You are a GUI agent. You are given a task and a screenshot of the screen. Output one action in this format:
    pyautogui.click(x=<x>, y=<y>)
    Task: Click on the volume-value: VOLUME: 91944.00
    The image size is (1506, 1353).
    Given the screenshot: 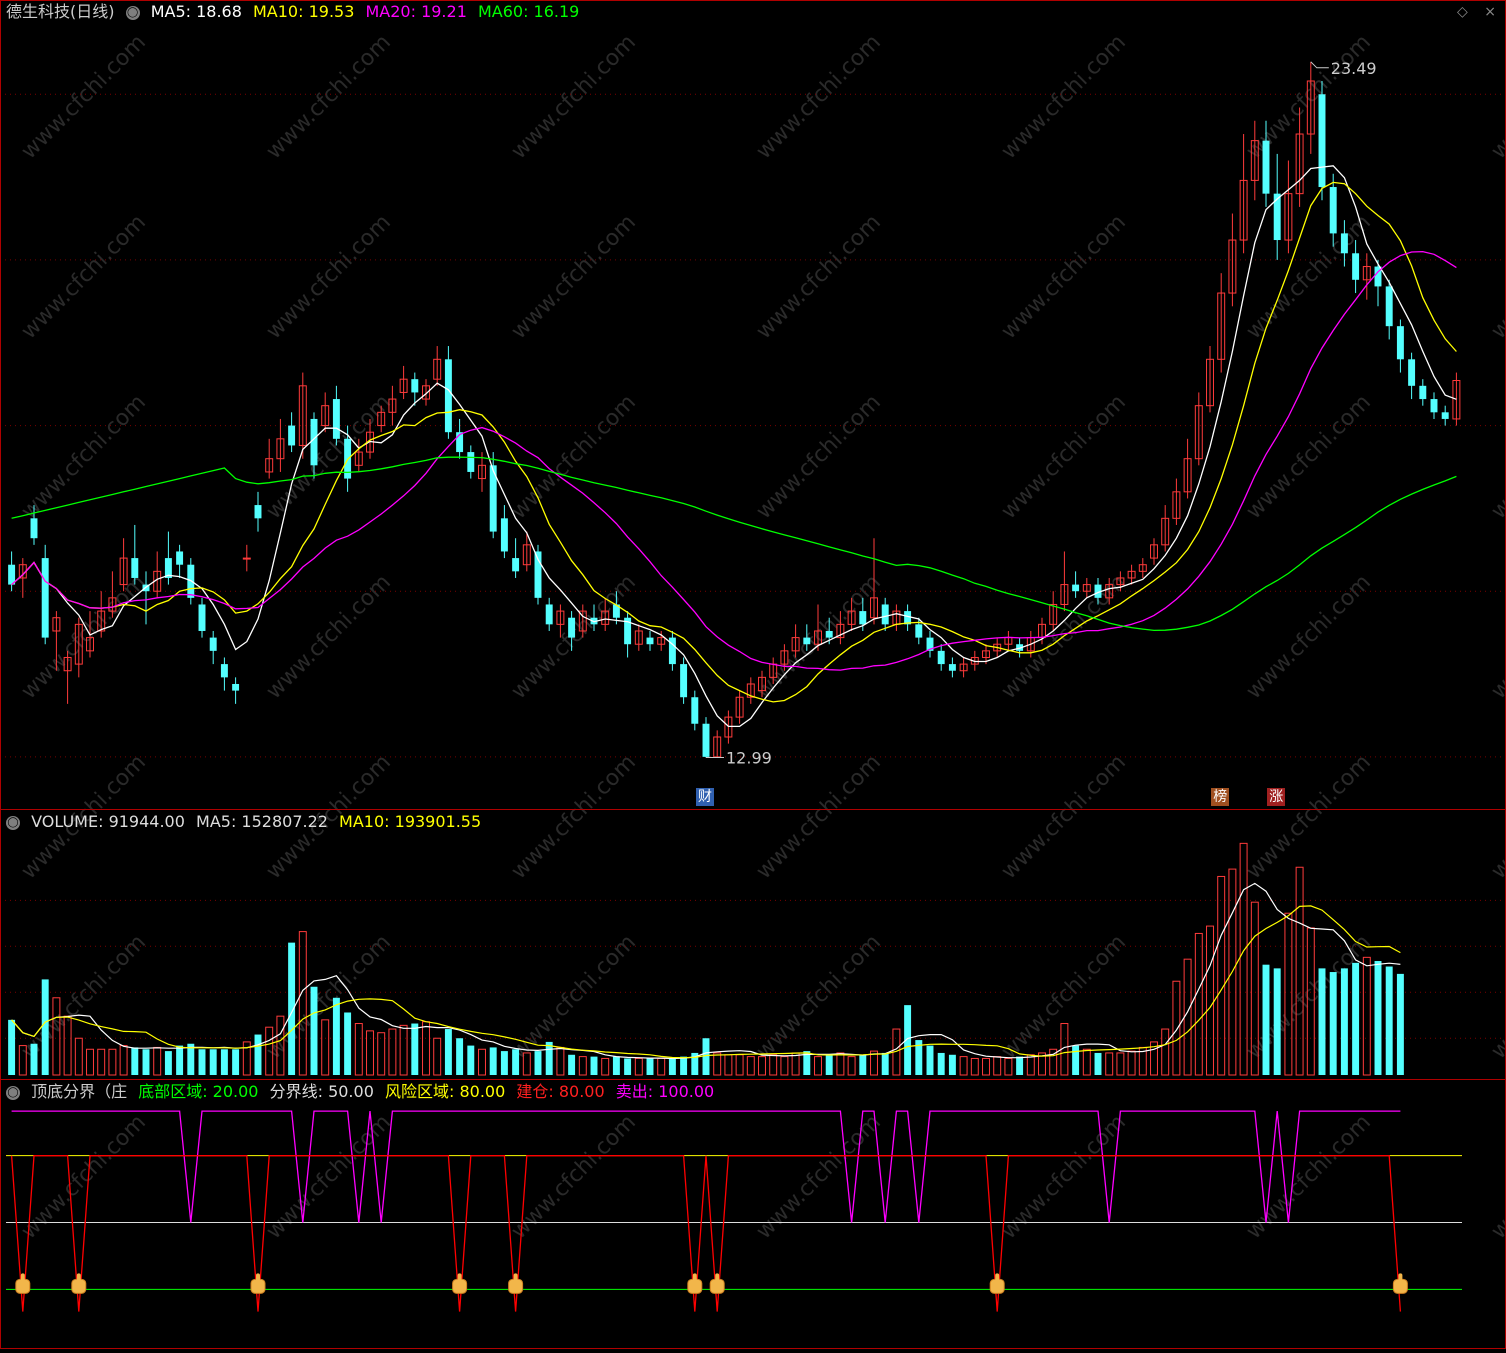 What is the action you would take?
    pyautogui.click(x=108, y=821)
    